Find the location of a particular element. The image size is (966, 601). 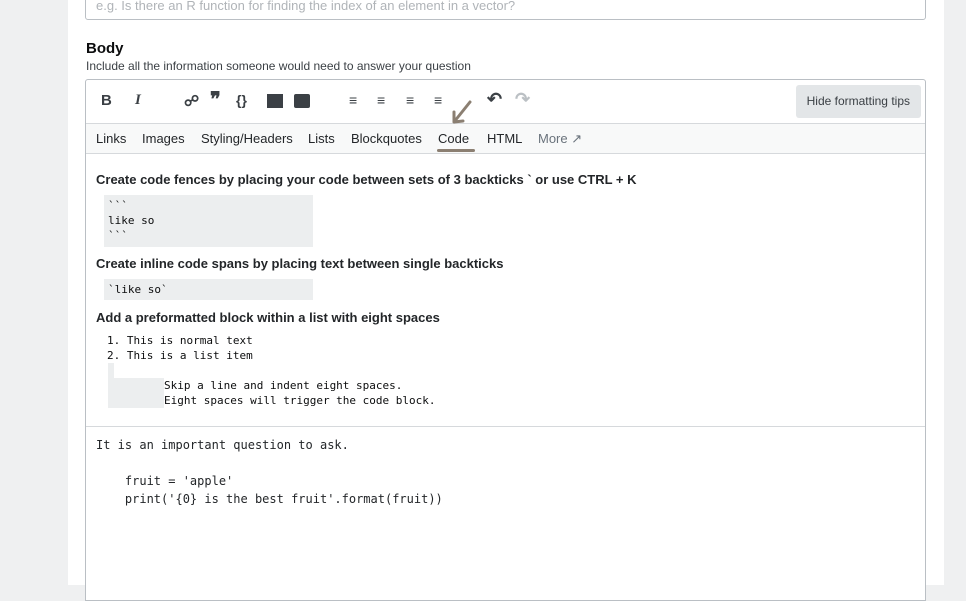

undo-icon: ↶ is located at coordinates (494, 99).